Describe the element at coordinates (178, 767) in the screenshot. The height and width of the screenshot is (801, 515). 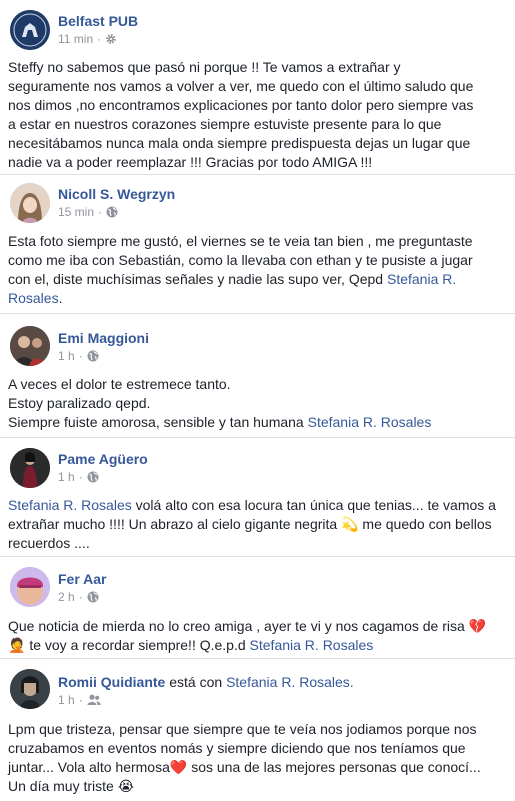
I see `red-heart-emoji-icon: ❤️` at that location.